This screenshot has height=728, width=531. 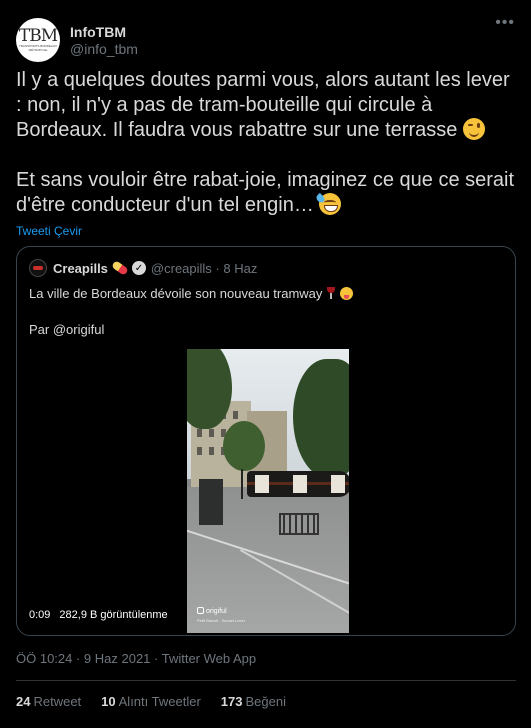 I want to click on quote-tweets-stat: 10 Alıntı Tweetler, so click(x=151, y=701).